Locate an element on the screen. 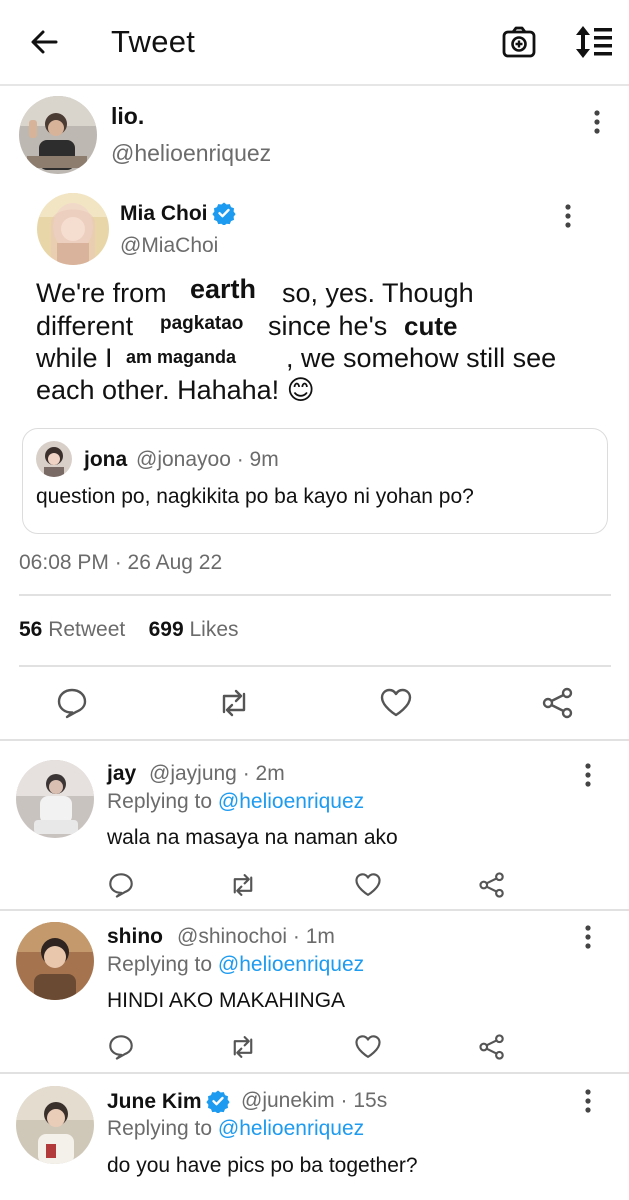 The image size is (629, 1200). reply-meta: @jayjung · 2m is located at coordinates (217, 773).